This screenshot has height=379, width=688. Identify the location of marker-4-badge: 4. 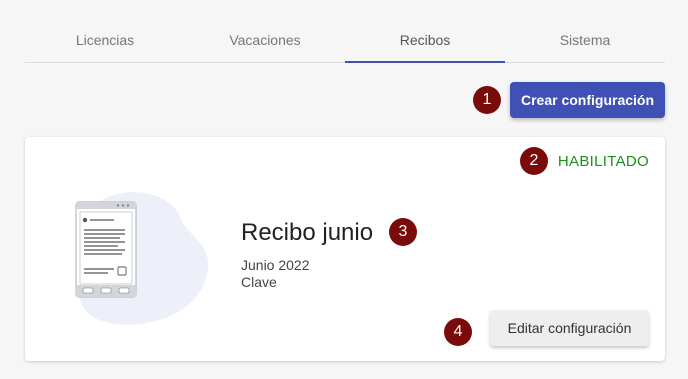
(458, 332).